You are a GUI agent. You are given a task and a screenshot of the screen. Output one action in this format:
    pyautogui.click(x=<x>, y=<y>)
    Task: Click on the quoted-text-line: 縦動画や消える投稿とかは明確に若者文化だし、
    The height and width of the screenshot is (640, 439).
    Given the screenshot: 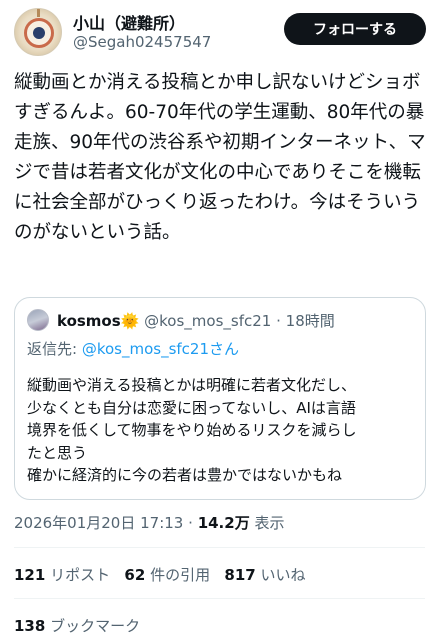 What is the action you would take?
    pyautogui.click(x=191, y=385)
    